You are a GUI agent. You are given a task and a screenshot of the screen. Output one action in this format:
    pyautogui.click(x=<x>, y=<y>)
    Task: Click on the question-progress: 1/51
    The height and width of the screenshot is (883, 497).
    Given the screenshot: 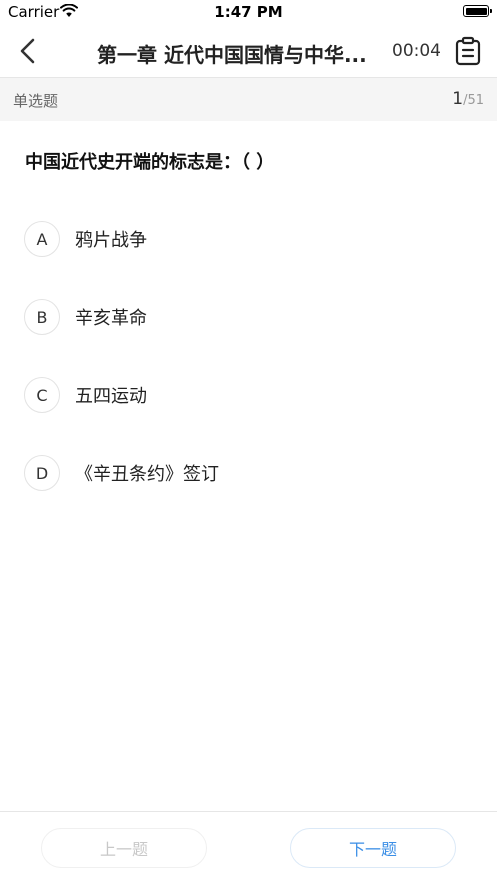 What is the action you would take?
    pyautogui.click(x=468, y=99)
    